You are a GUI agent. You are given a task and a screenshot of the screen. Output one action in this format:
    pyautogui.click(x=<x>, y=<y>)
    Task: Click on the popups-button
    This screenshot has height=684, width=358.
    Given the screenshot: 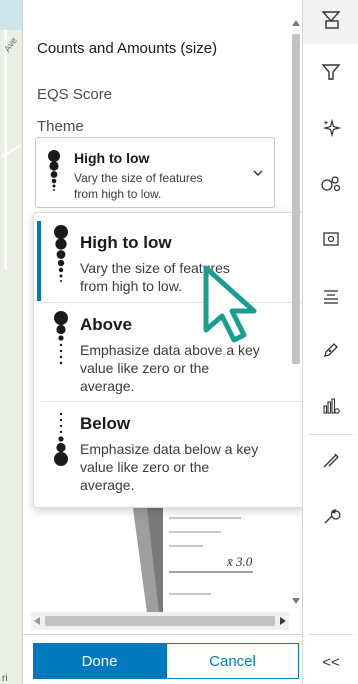 What is the action you would take?
    pyautogui.click(x=330, y=242)
    